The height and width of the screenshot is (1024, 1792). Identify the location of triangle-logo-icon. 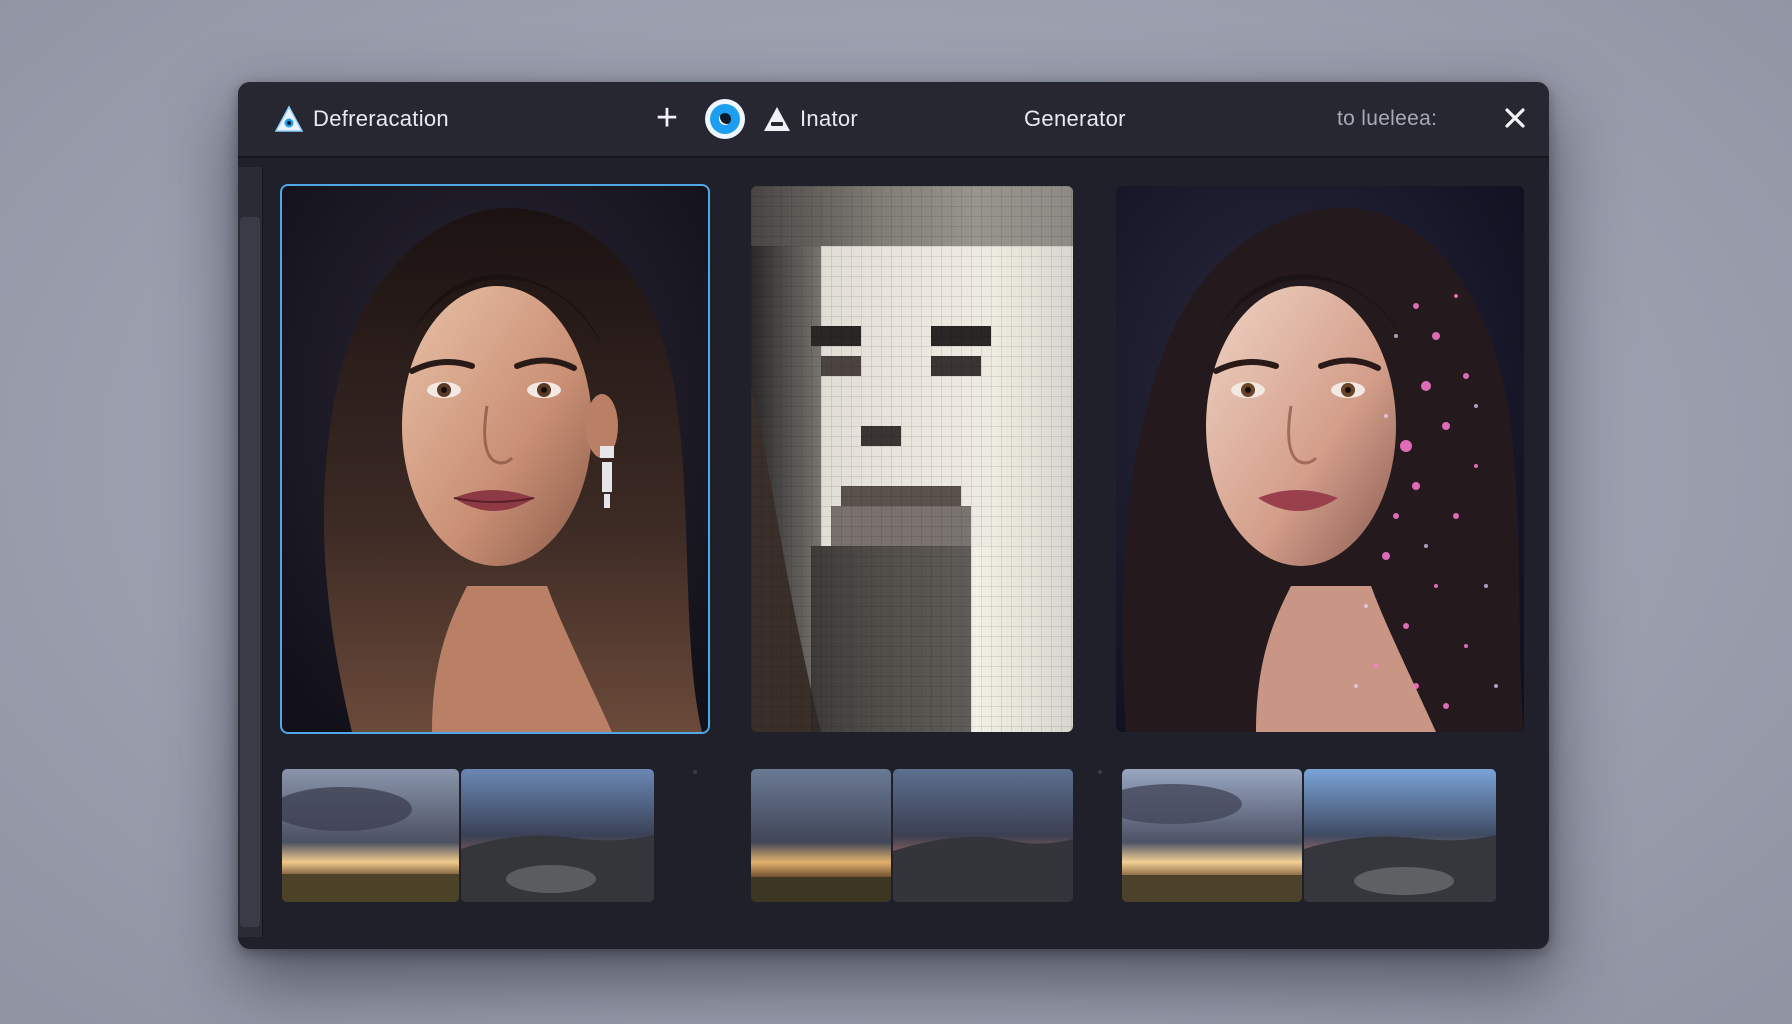
(289, 119).